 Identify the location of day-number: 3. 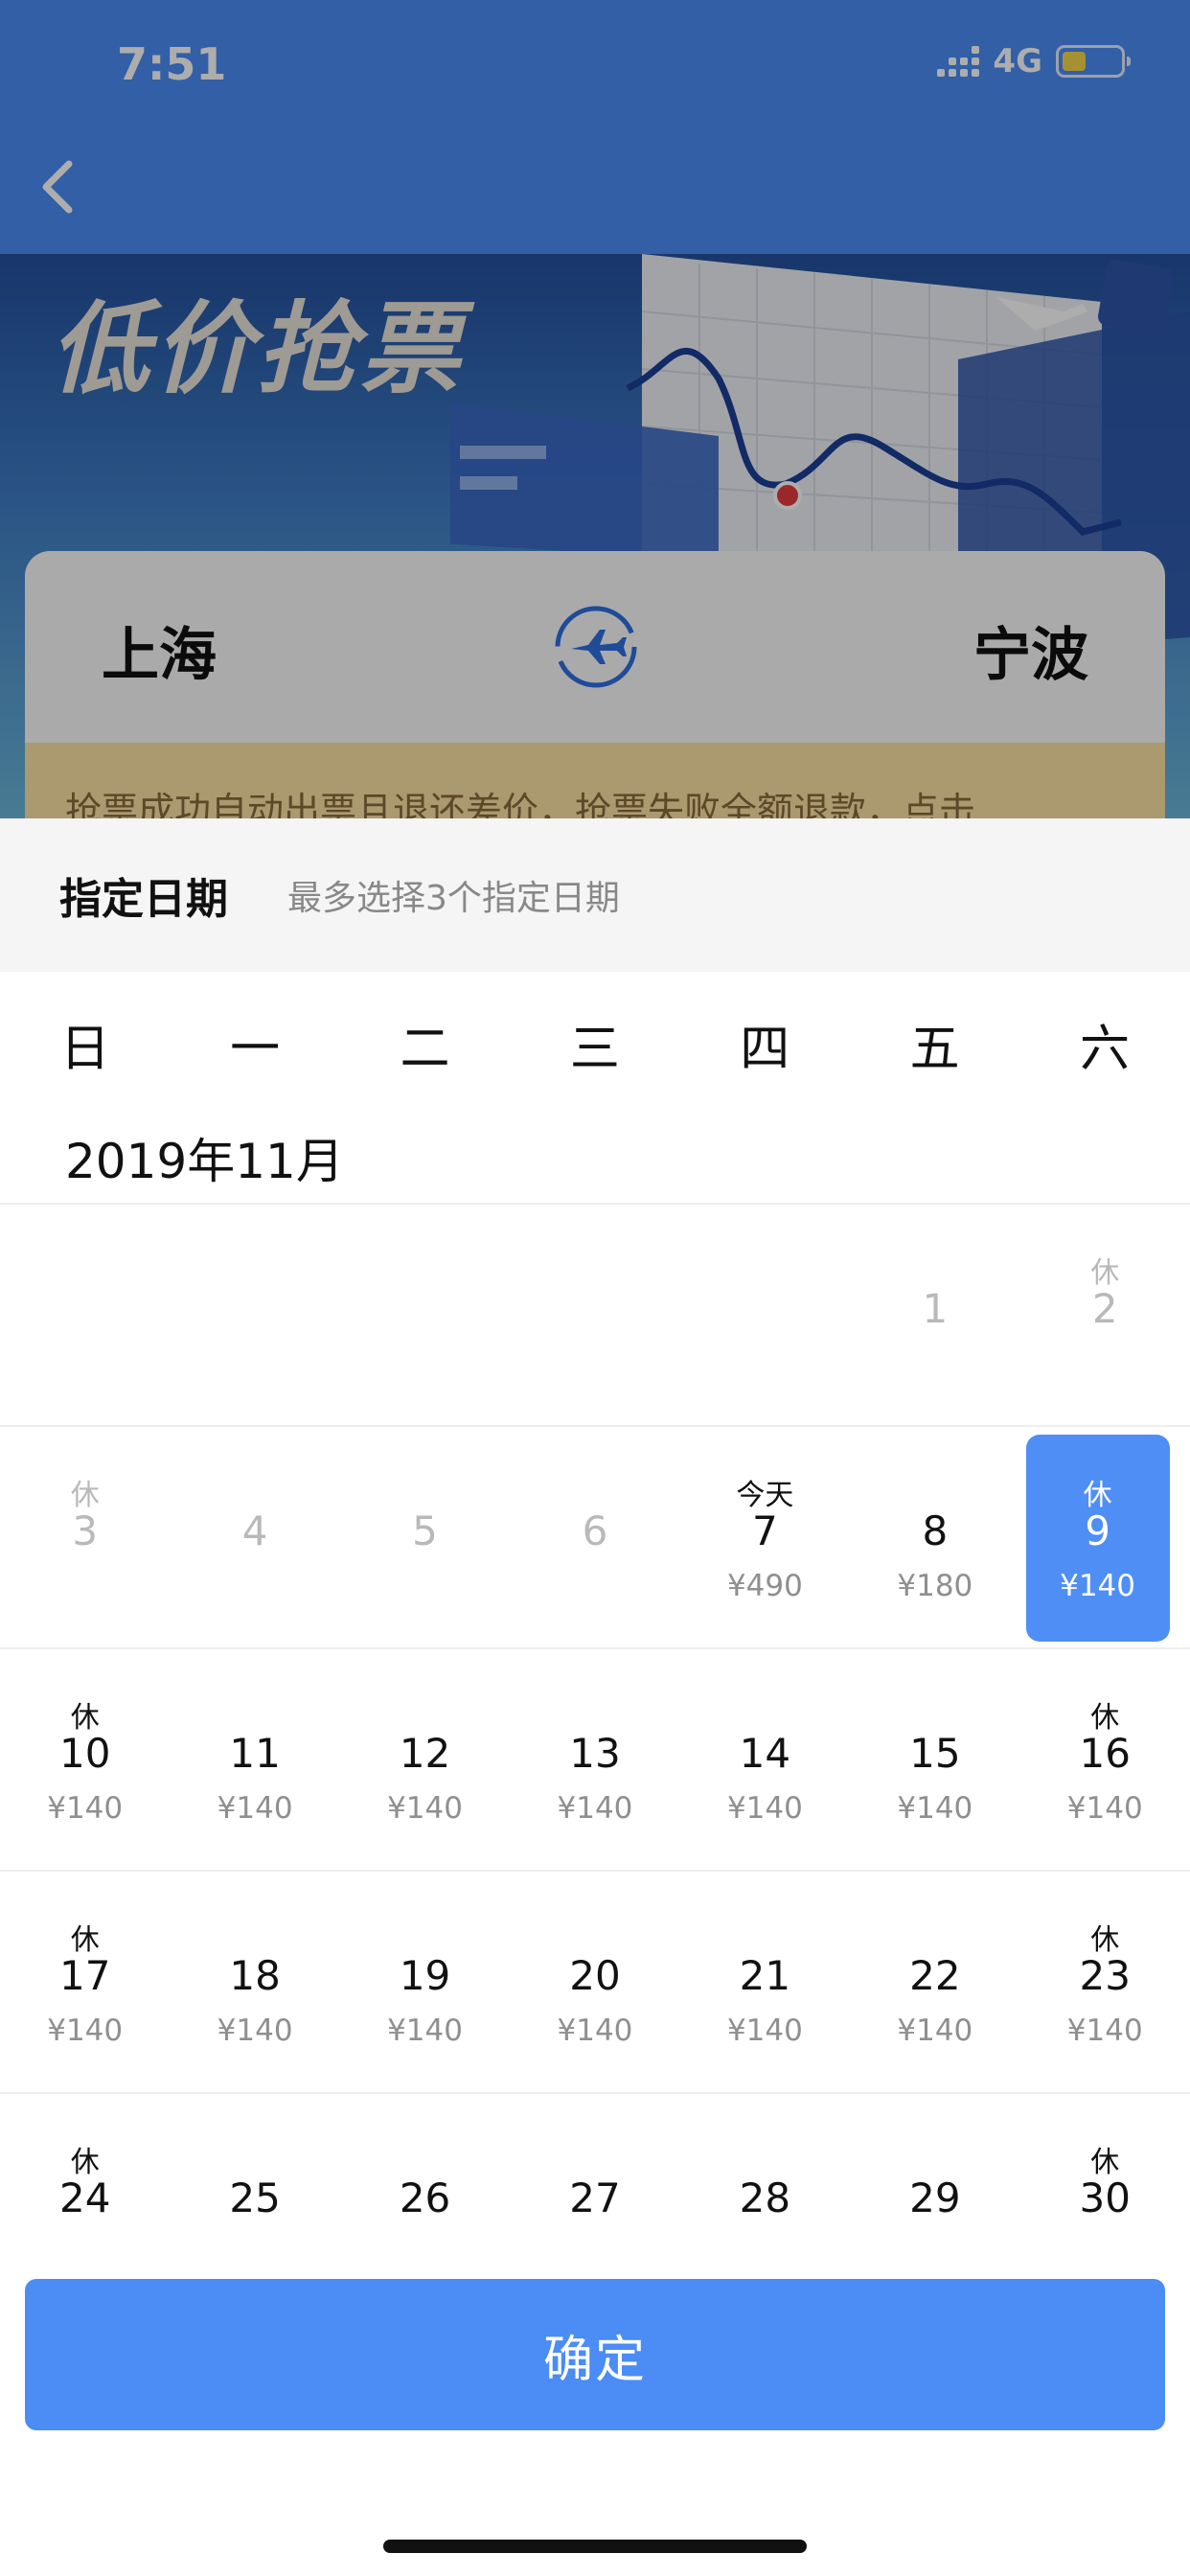
(86, 1530).